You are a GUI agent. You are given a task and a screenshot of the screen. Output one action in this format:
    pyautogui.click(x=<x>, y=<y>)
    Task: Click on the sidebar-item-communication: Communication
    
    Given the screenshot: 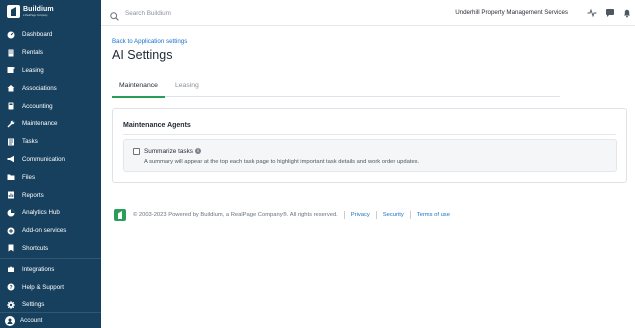 What is the action you would take?
    pyautogui.click(x=50, y=160)
    